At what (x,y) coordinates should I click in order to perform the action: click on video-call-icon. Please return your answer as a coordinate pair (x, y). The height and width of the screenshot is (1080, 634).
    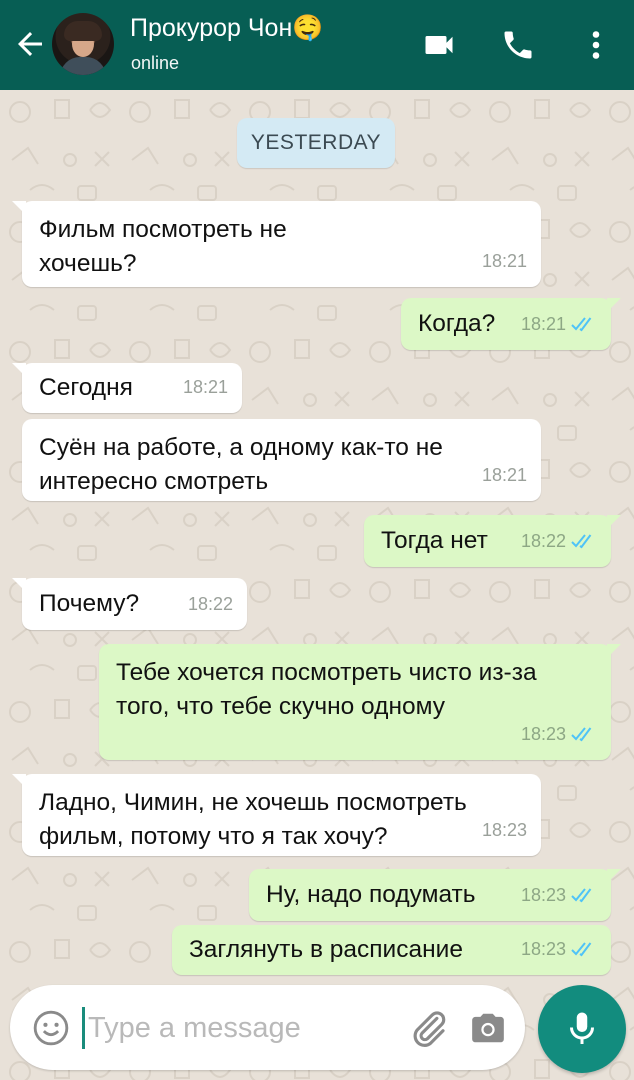
    Looking at the image, I should click on (439, 45).